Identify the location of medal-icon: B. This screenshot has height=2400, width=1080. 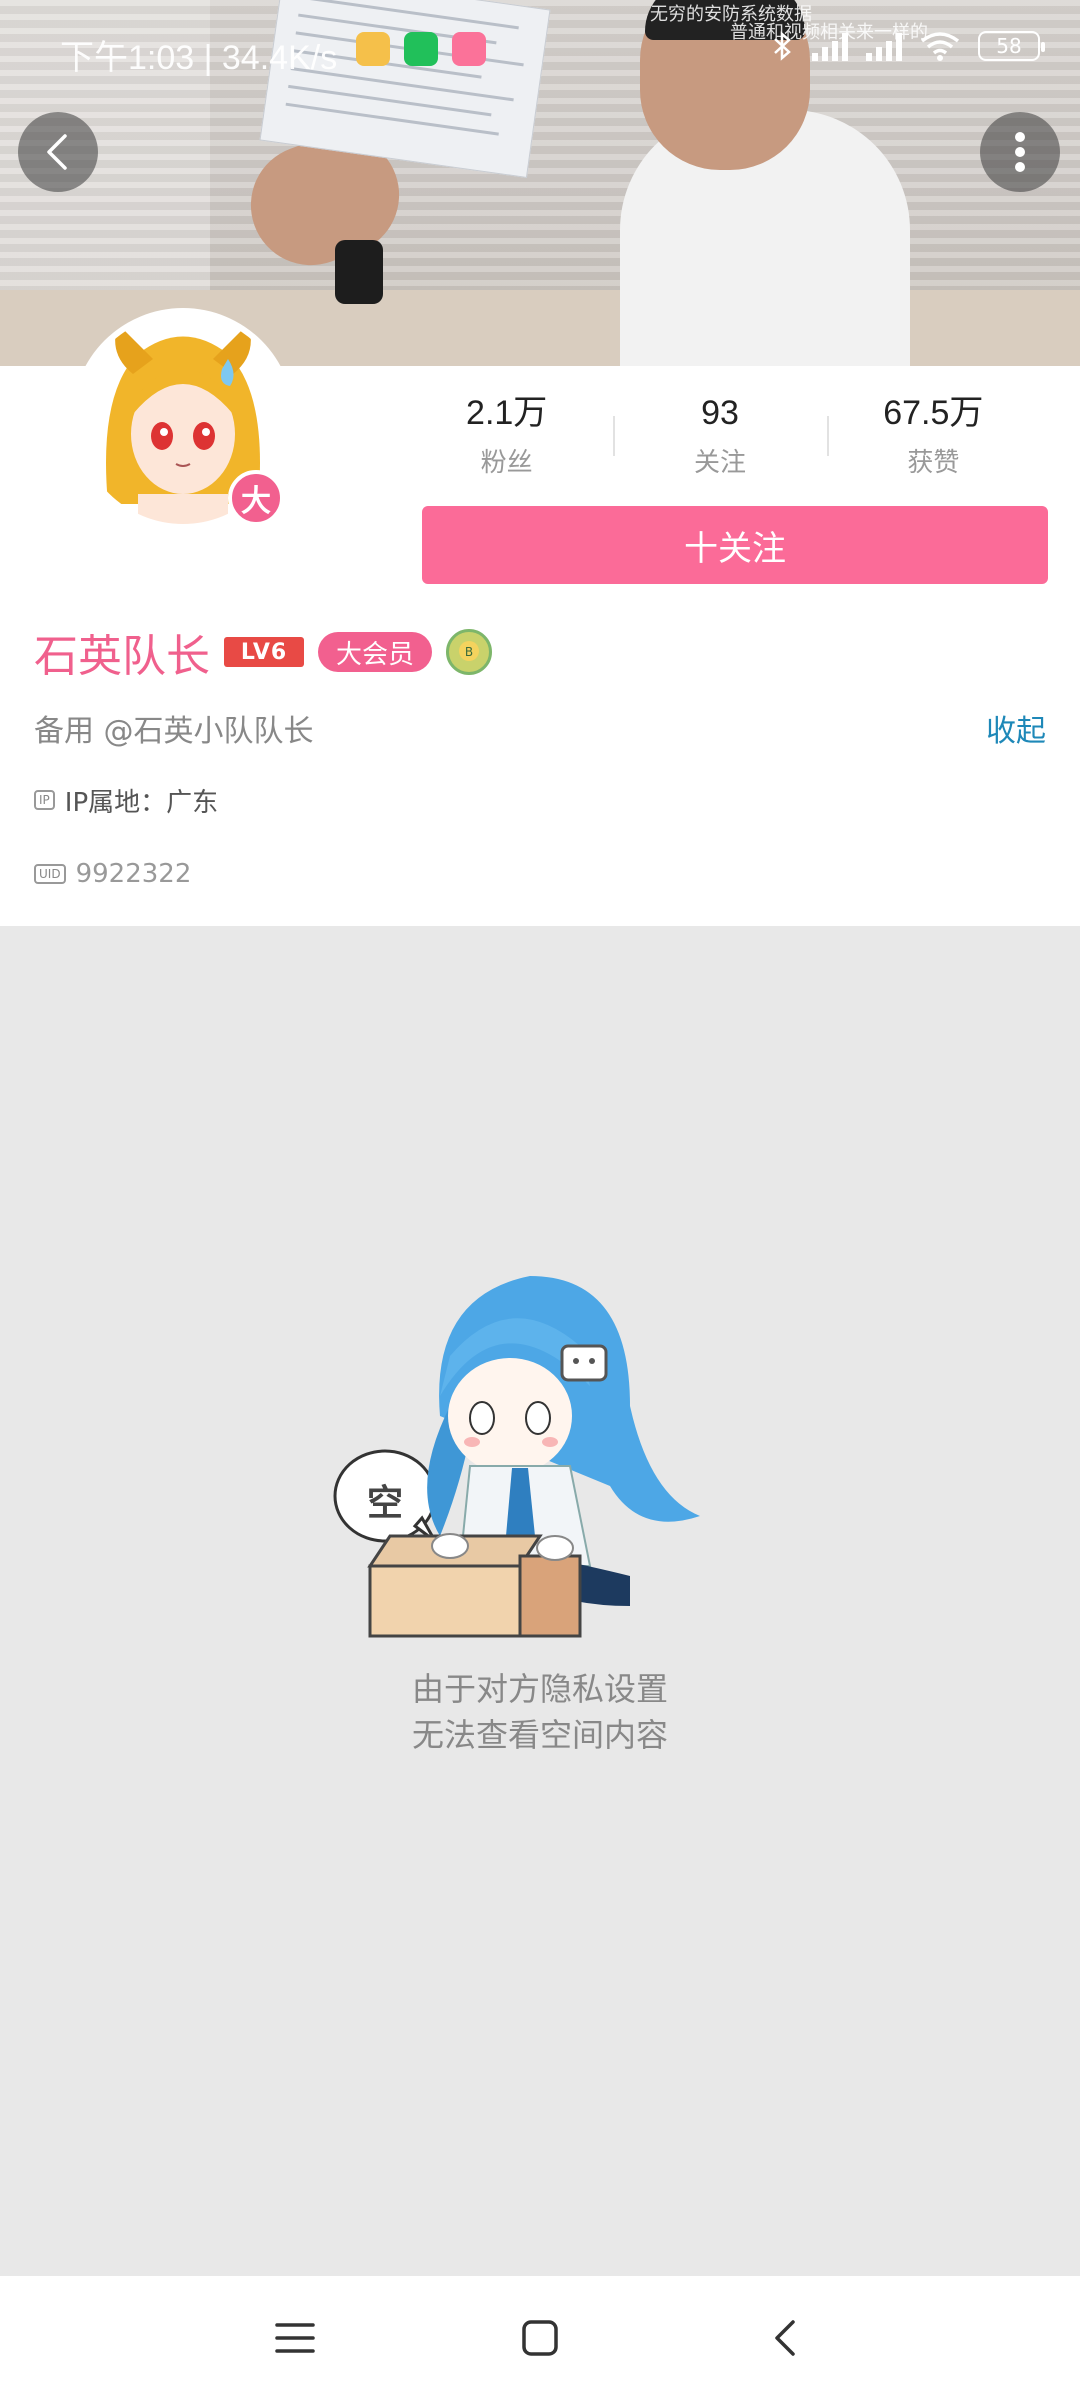
(469, 652).